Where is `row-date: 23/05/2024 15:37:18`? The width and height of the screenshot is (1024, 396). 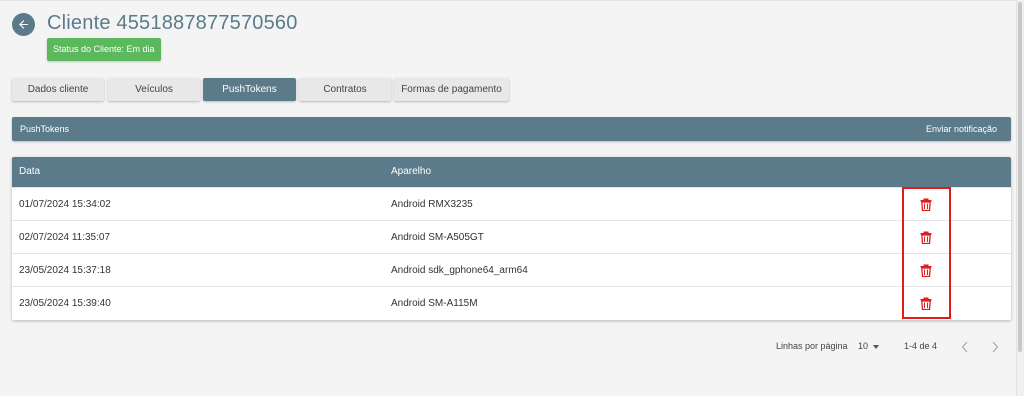
row-date: 23/05/2024 15:37:18 is located at coordinates (65, 270).